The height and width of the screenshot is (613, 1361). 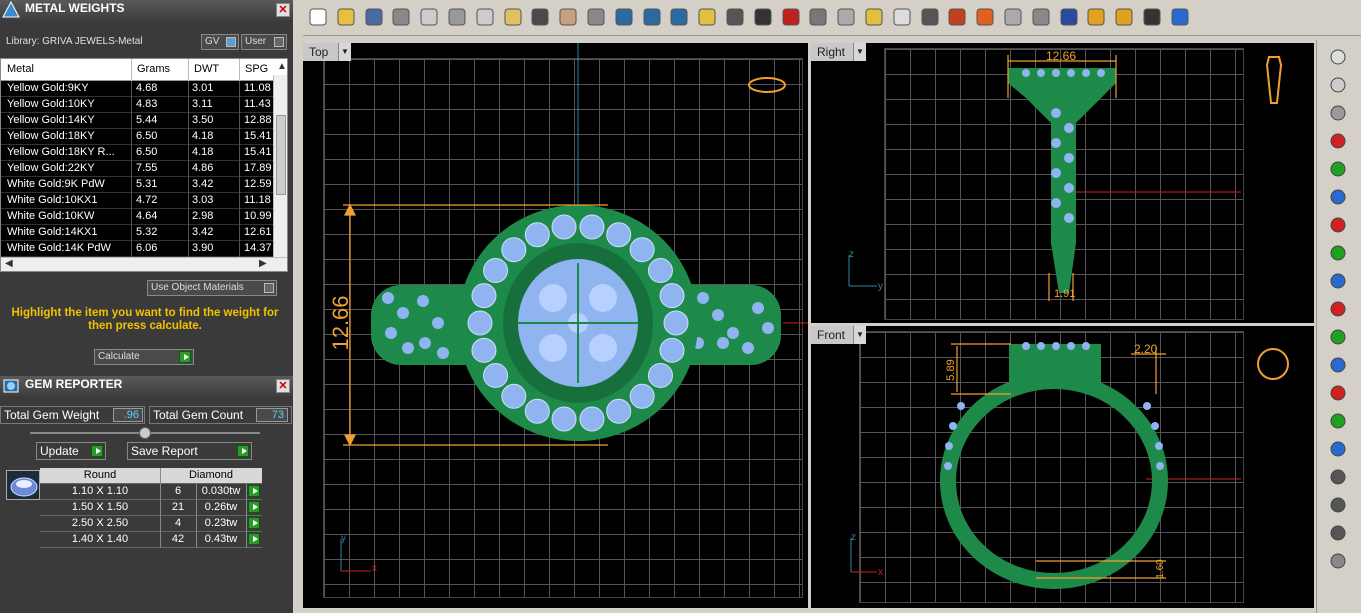 What do you see at coordinates (279, 42) in the screenshot?
I see `user-checkbox` at bounding box center [279, 42].